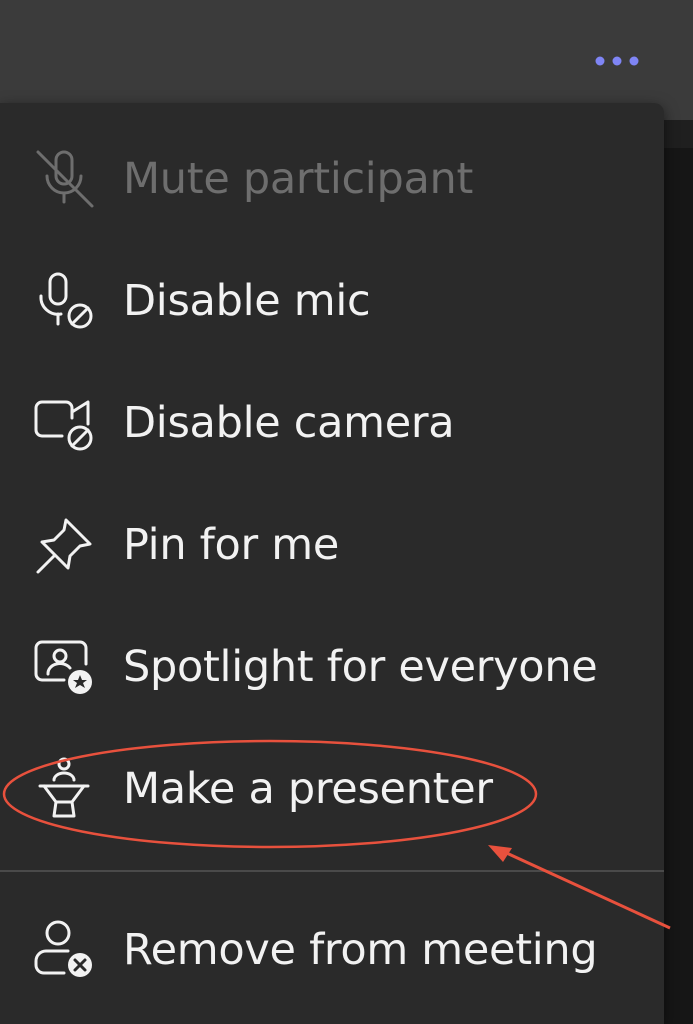 This screenshot has height=1024, width=693. What do you see at coordinates (63, 425) in the screenshot?
I see `video-prohibited-icon` at bounding box center [63, 425].